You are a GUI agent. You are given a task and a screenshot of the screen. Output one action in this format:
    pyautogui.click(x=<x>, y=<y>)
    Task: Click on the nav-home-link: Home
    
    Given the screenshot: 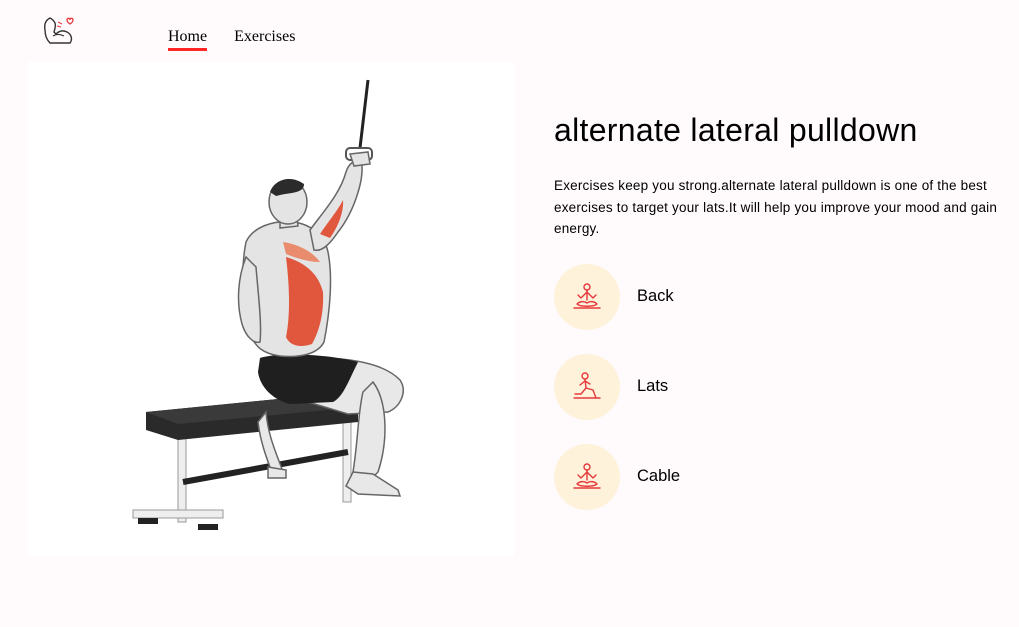 What is the action you would take?
    pyautogui.click(x=188, y=39)
    